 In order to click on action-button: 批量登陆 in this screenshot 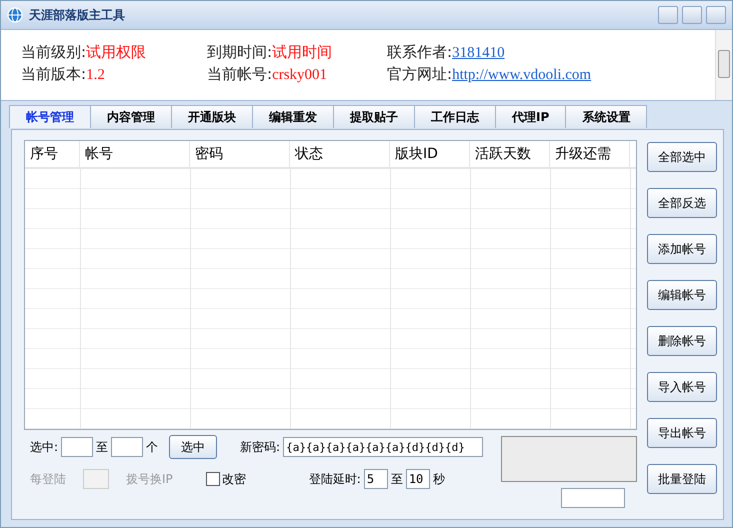, I will do `click(682, 479)`.